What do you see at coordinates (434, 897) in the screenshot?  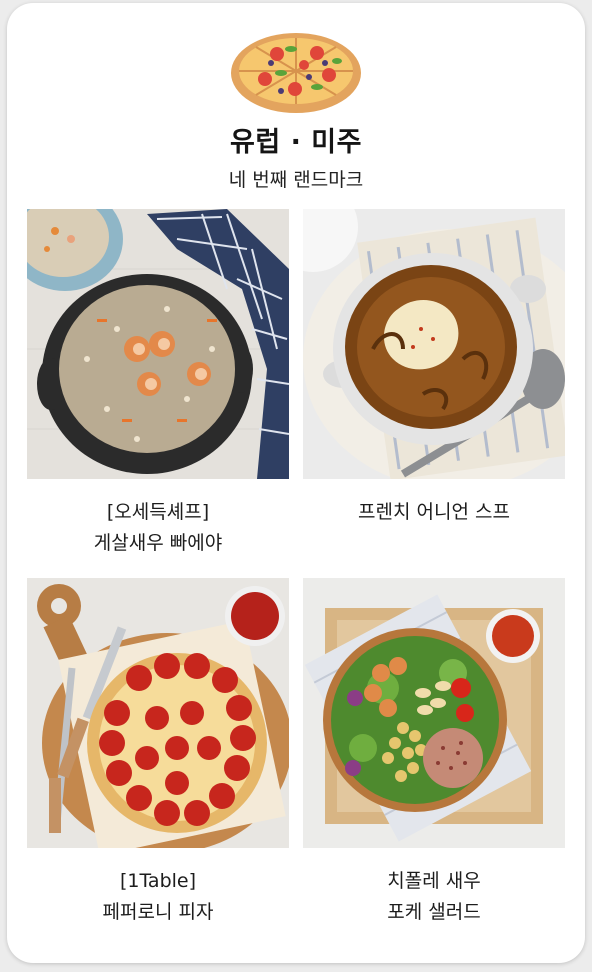 I see `menu-item-name: 치폴레 새우 포케 샐러드` at bounding box center [434, 897].